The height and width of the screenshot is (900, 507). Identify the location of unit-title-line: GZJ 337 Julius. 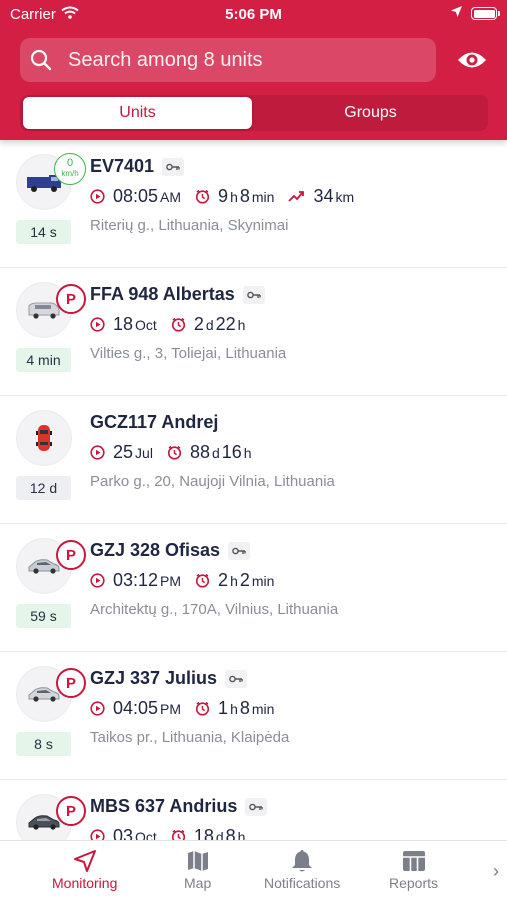
(169, 678).